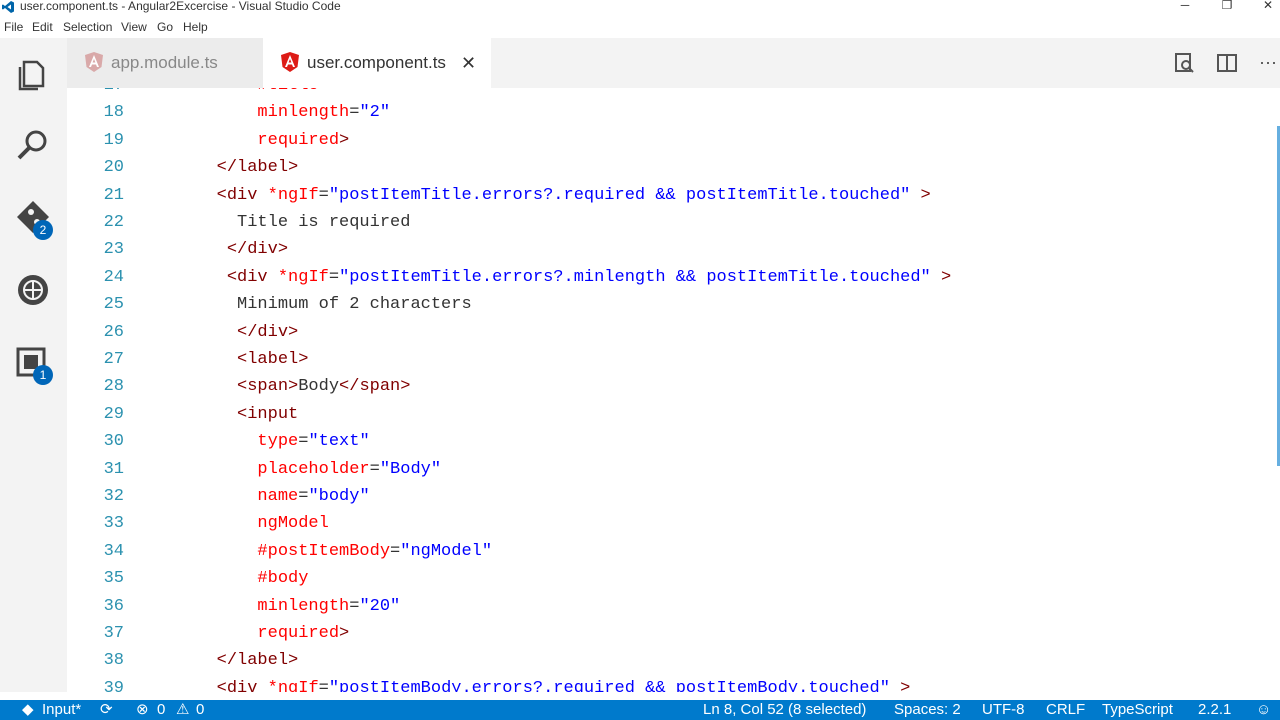 The image size is (1280, 720). What do you see at coordinates (33, 219) in the screenshot?
I see `source-control-icon: 2` at bounding box center [33, 219].